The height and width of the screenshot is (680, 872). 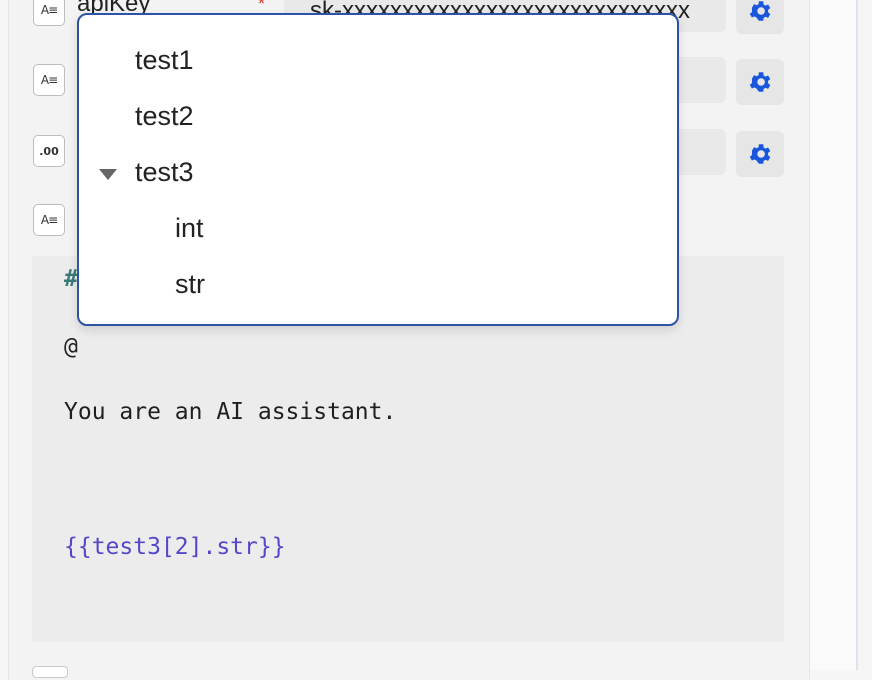 I want to click on dropdown-item-label: test3, so click(x=164, y=172).